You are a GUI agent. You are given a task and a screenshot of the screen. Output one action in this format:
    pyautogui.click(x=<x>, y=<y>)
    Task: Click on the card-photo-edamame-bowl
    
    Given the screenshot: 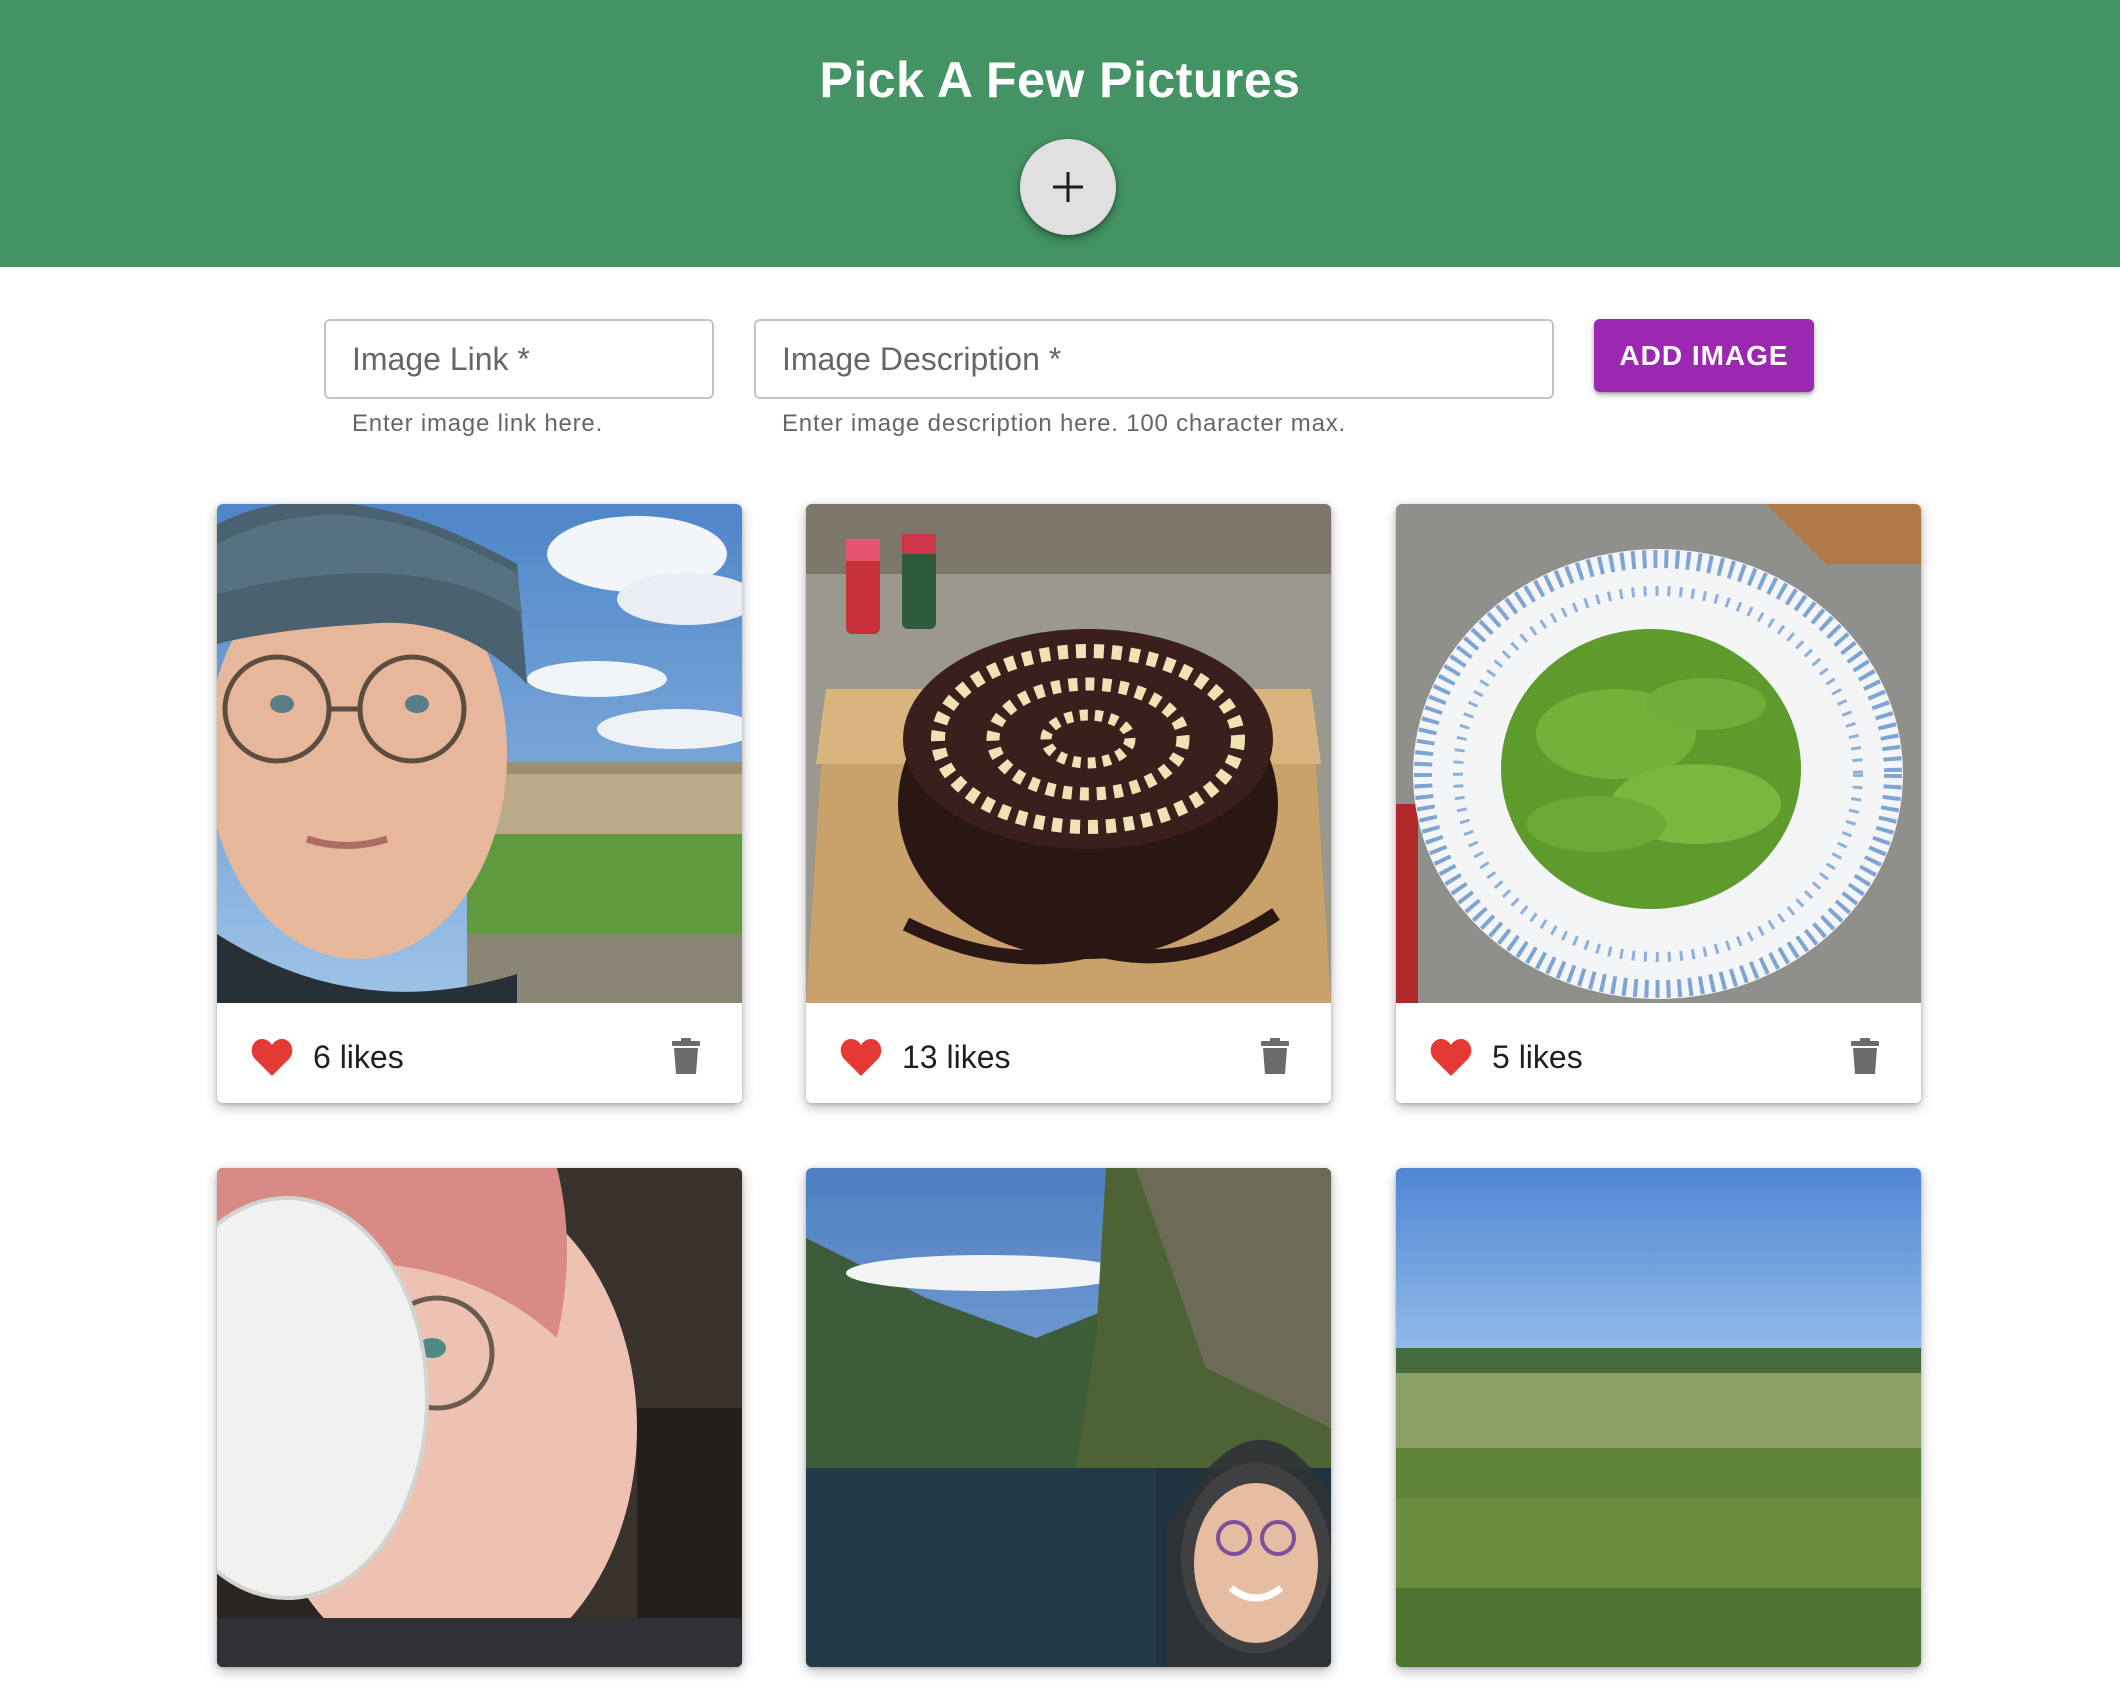 What is the action you would take?
    pyautogui.click(x=1658, y=753)
    